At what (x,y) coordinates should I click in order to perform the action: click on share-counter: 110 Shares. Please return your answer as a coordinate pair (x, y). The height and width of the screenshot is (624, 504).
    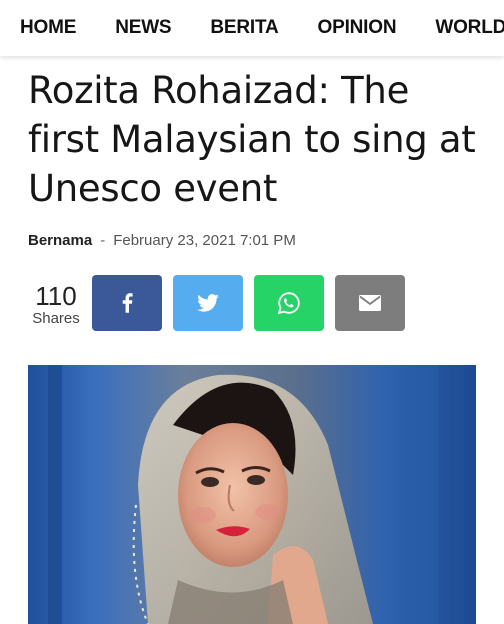
    Looking at the image, I should click on (56, 305).